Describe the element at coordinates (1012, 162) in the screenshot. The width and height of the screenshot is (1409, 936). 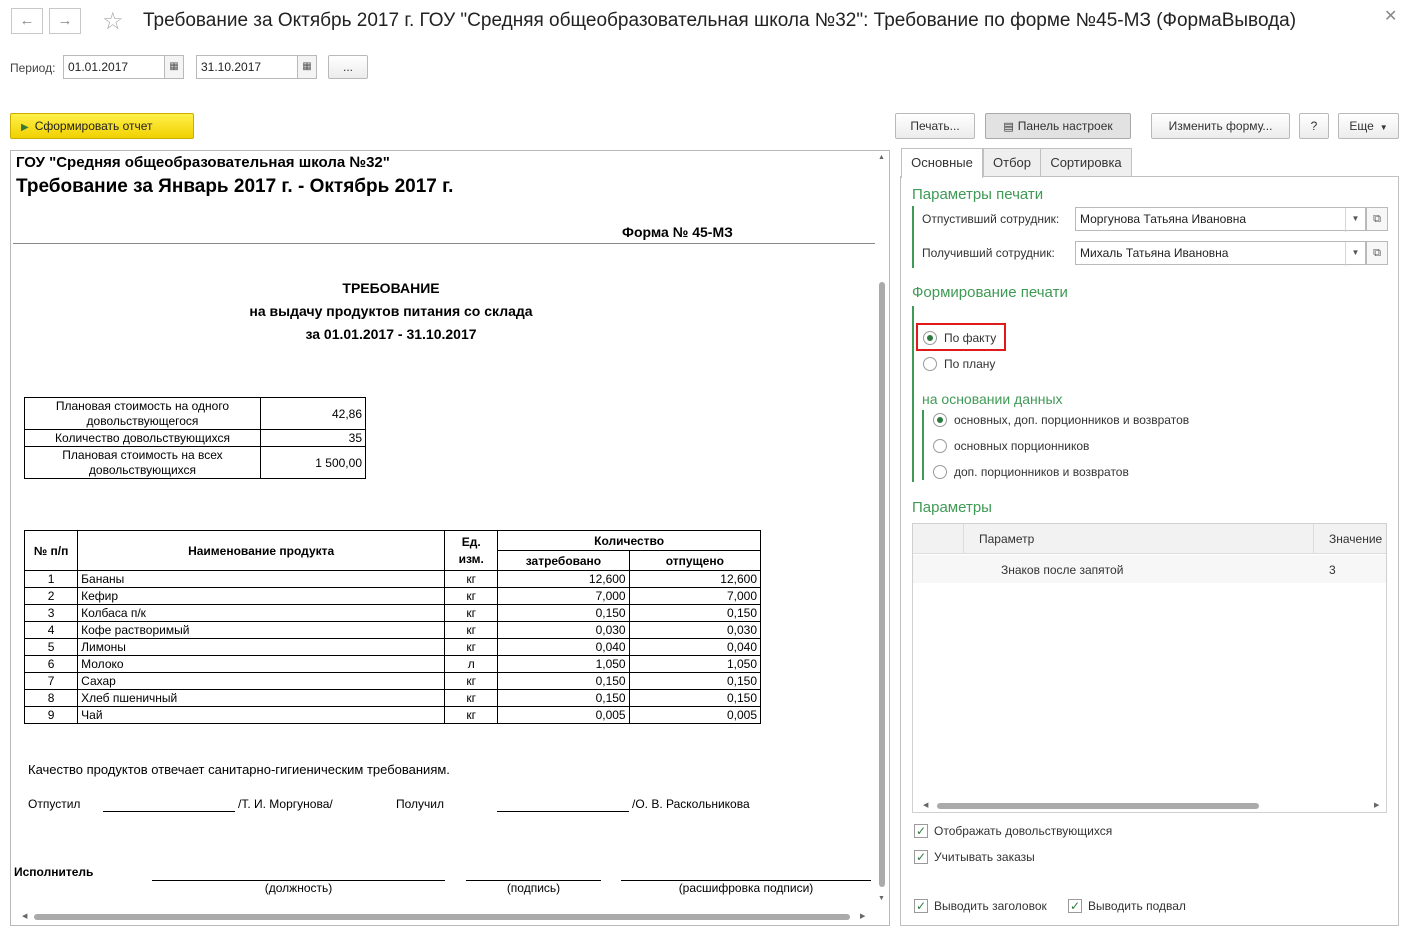
I see `tab-filter: Отбор` at that location.